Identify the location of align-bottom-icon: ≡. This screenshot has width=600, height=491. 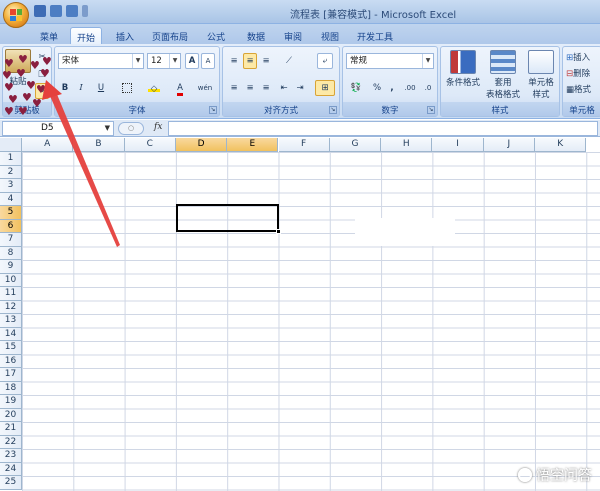
(266, 61).